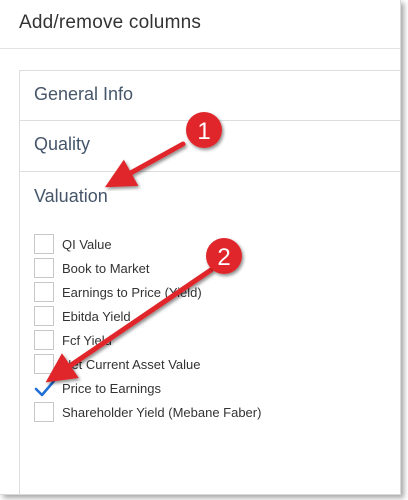 This screenshot has height=500, width=408. Describe the element at coordinates (96, 316) in the screenshot. I see `option-label: Ebitda Yield` at that location.